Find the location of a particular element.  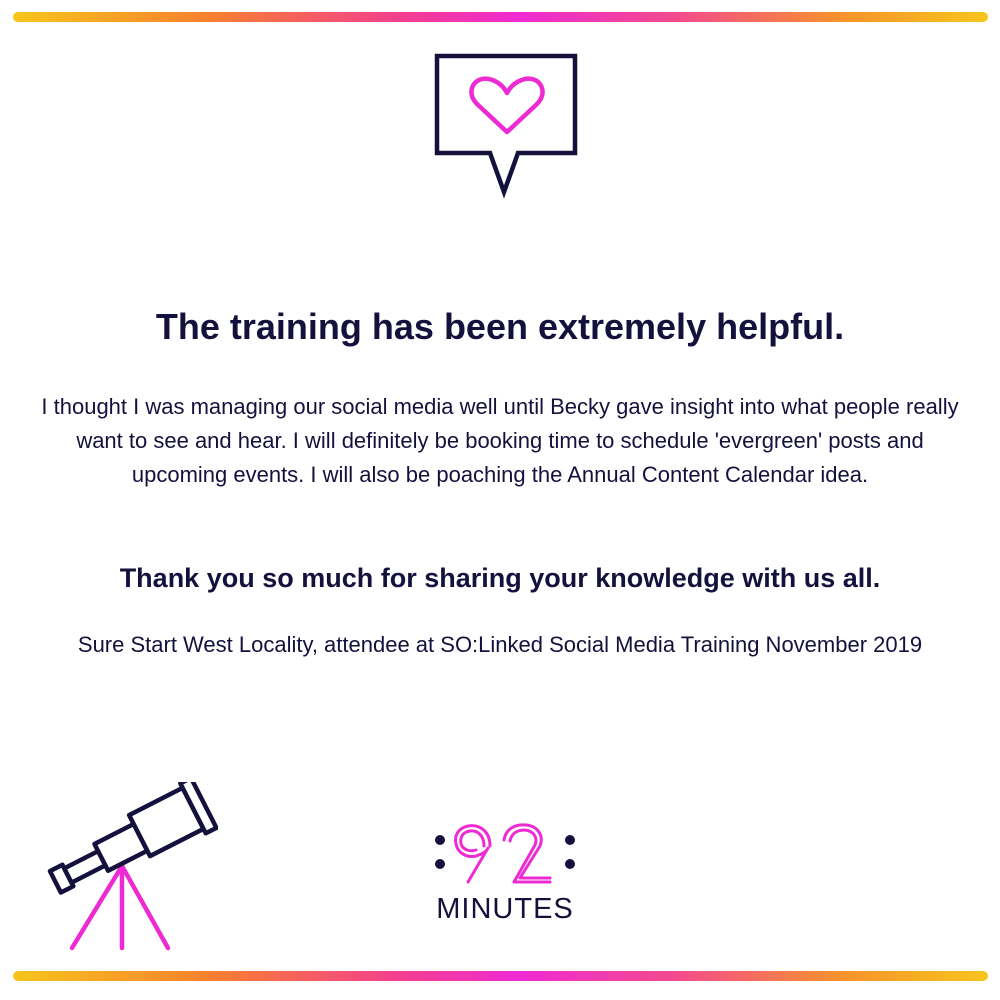

logo-wordmark: MINUTES is located at coordinates (505, 909).